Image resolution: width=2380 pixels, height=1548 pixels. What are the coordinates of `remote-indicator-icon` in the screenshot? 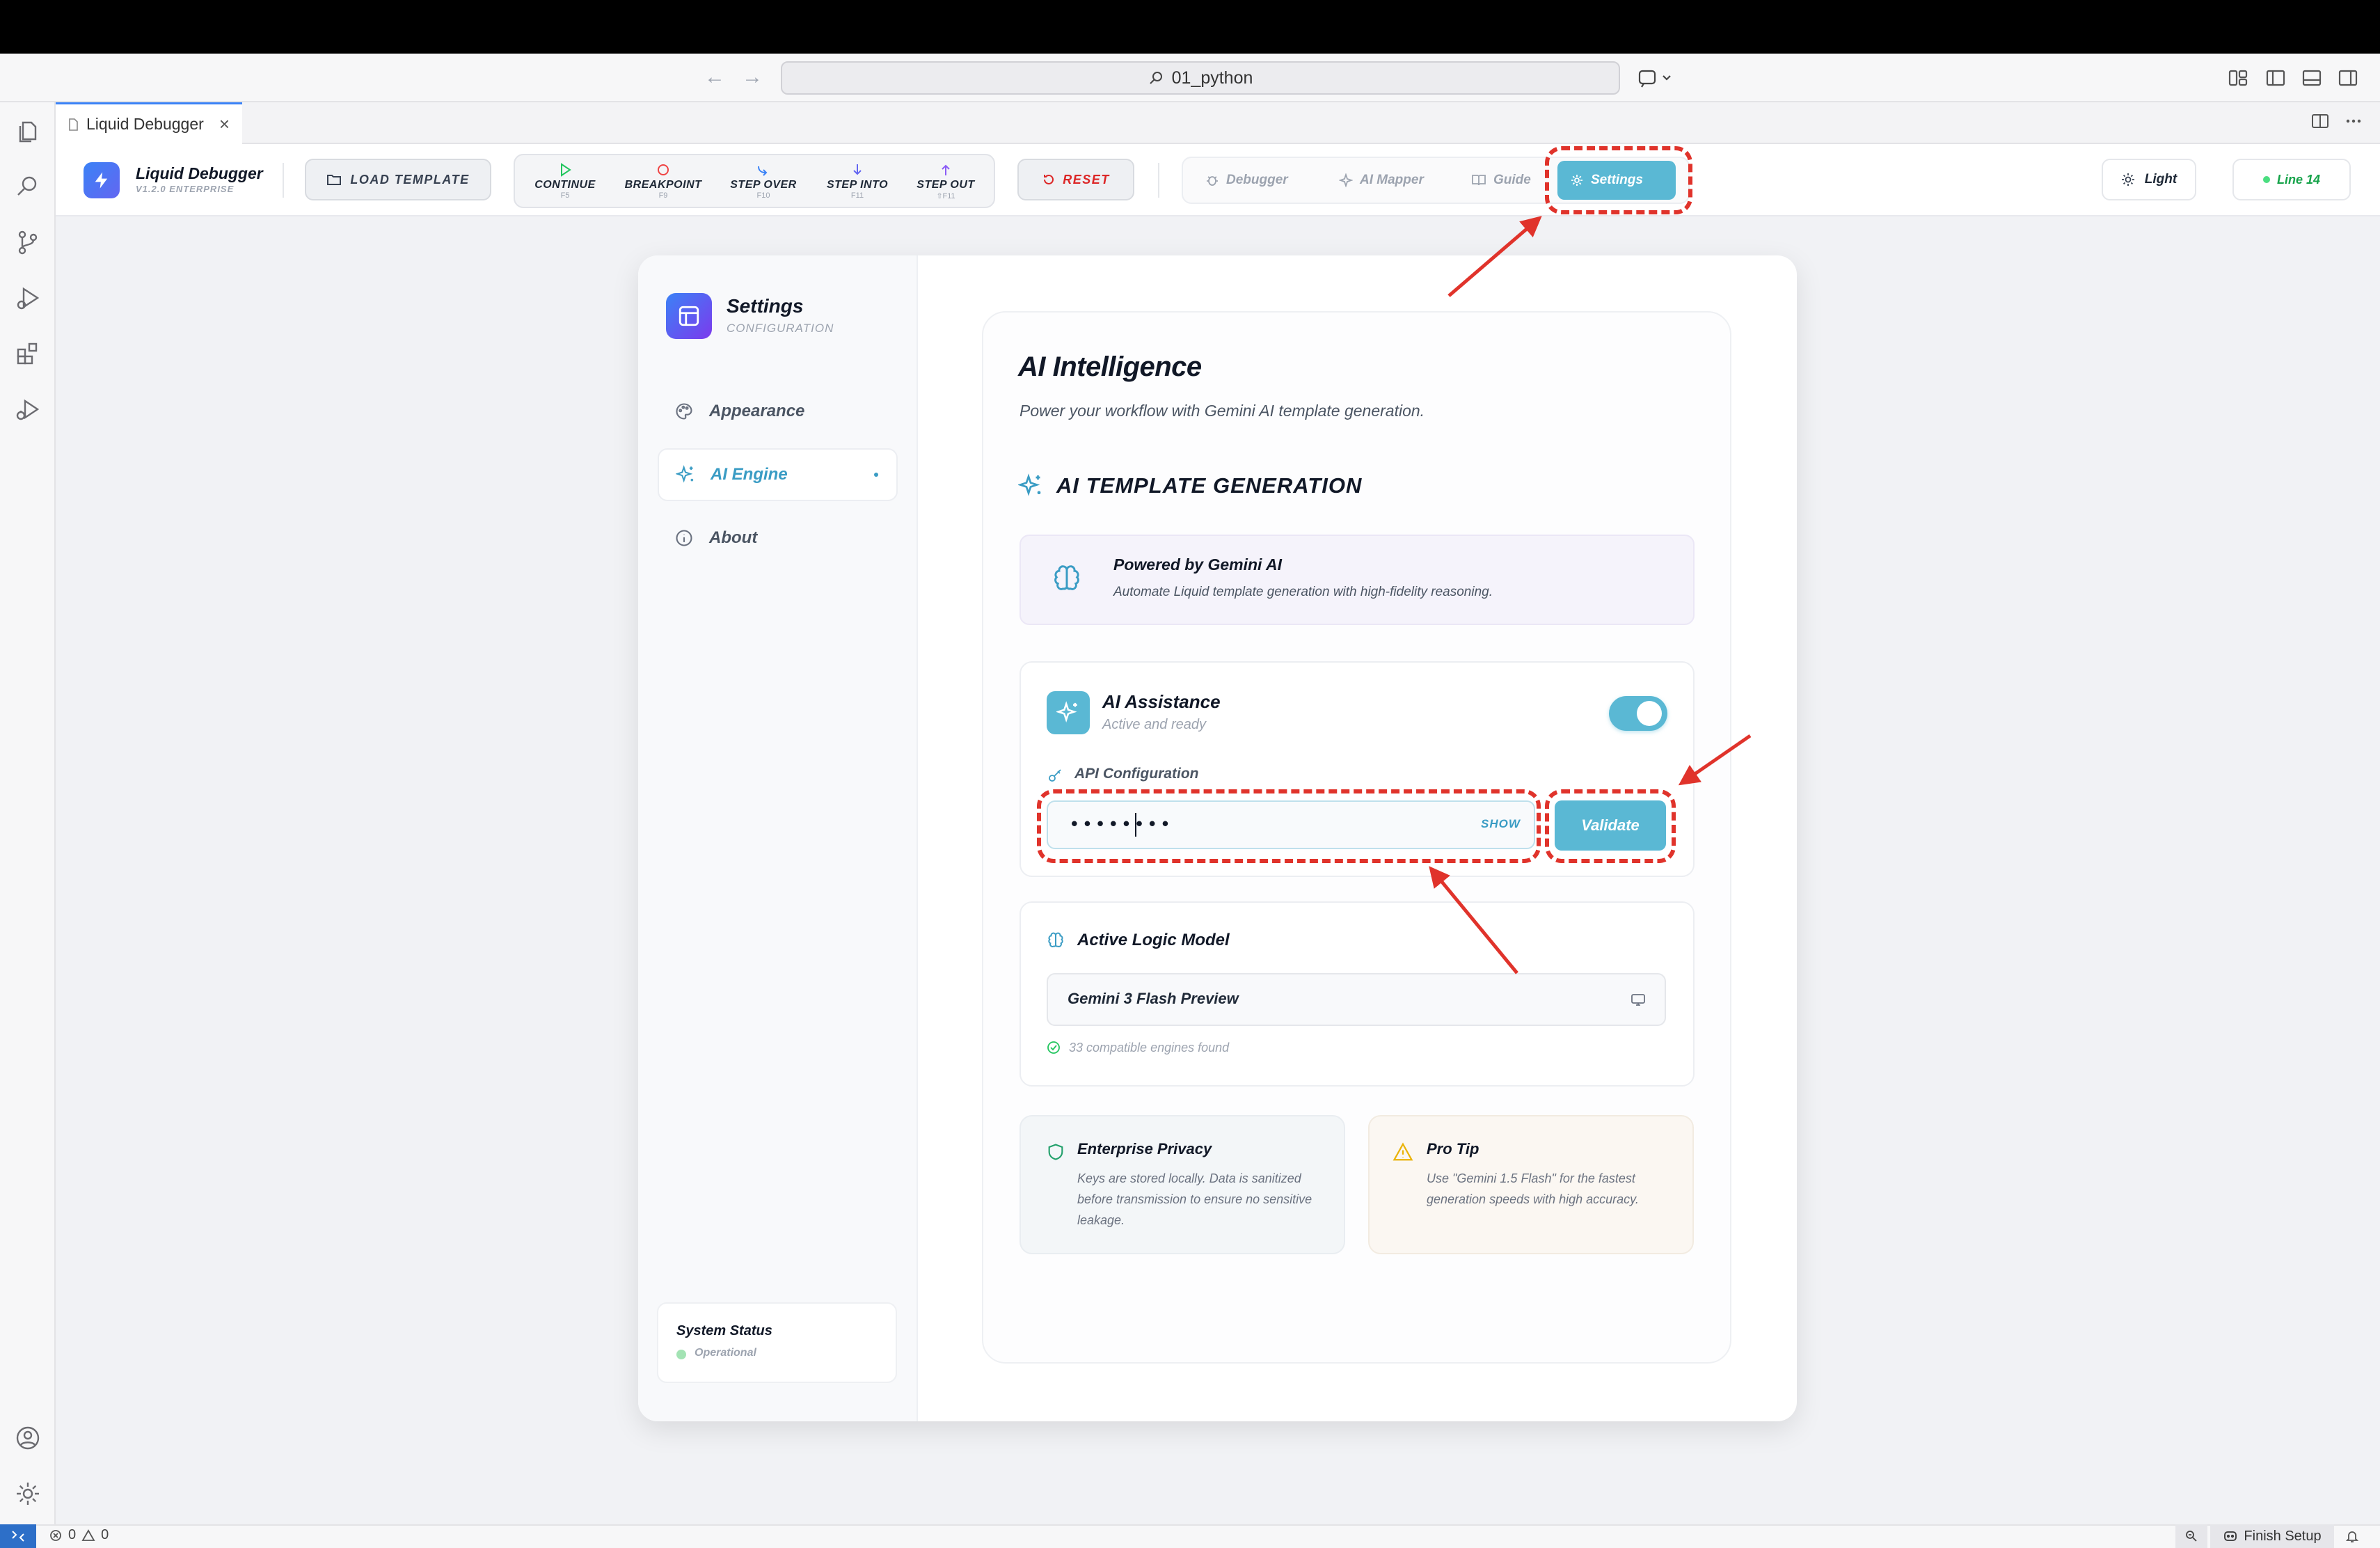 It's located at (18, 1536).